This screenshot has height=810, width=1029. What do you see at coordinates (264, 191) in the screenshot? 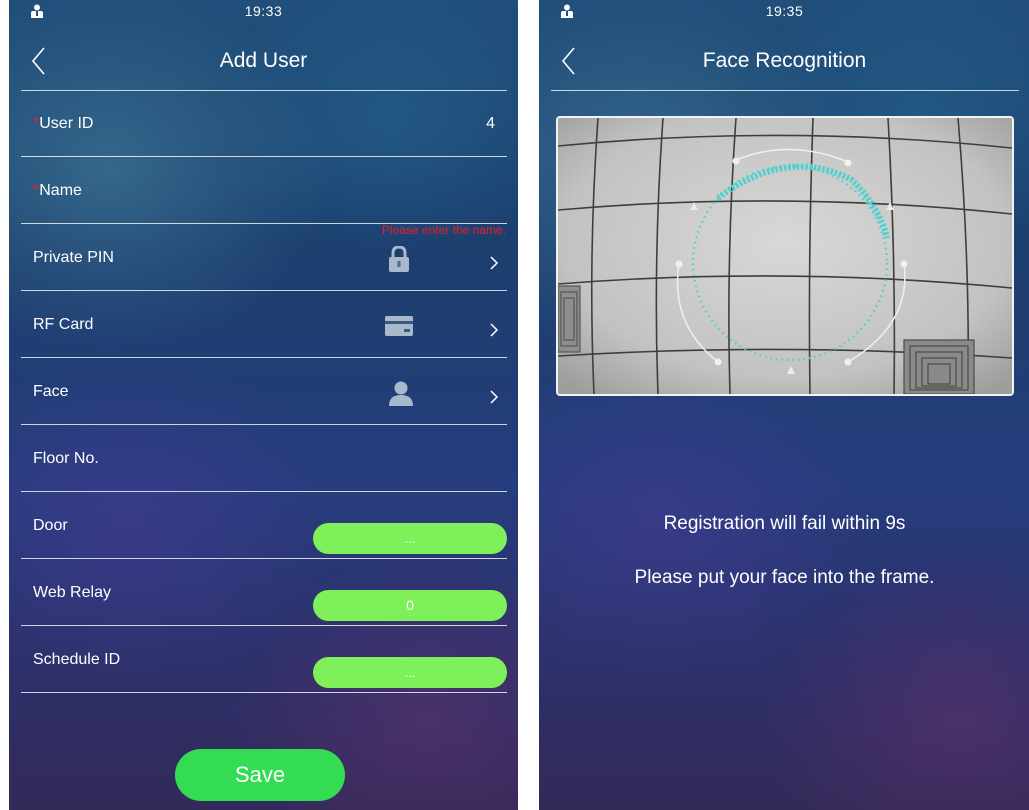
I see `name-row: *Name` at bounding box center [264, 191].